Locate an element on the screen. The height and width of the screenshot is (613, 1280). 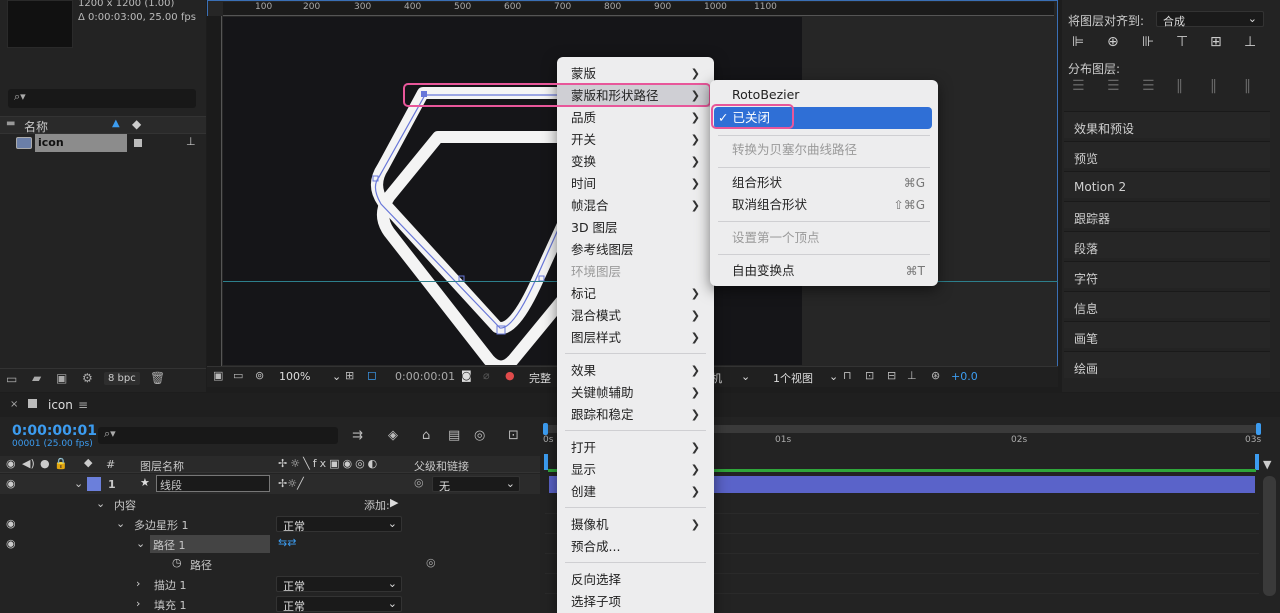
frame-blending-icon: ▤ is located at coordinates (454, 435).